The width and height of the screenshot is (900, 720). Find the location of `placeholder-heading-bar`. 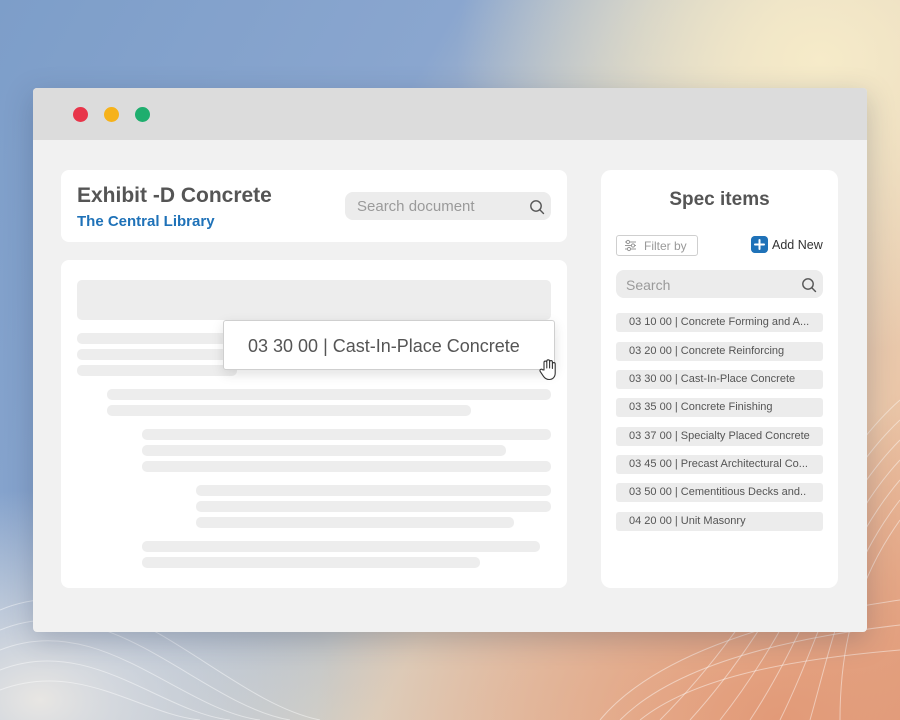

placeholder-heading-bar is located at coordinates (314, 300).